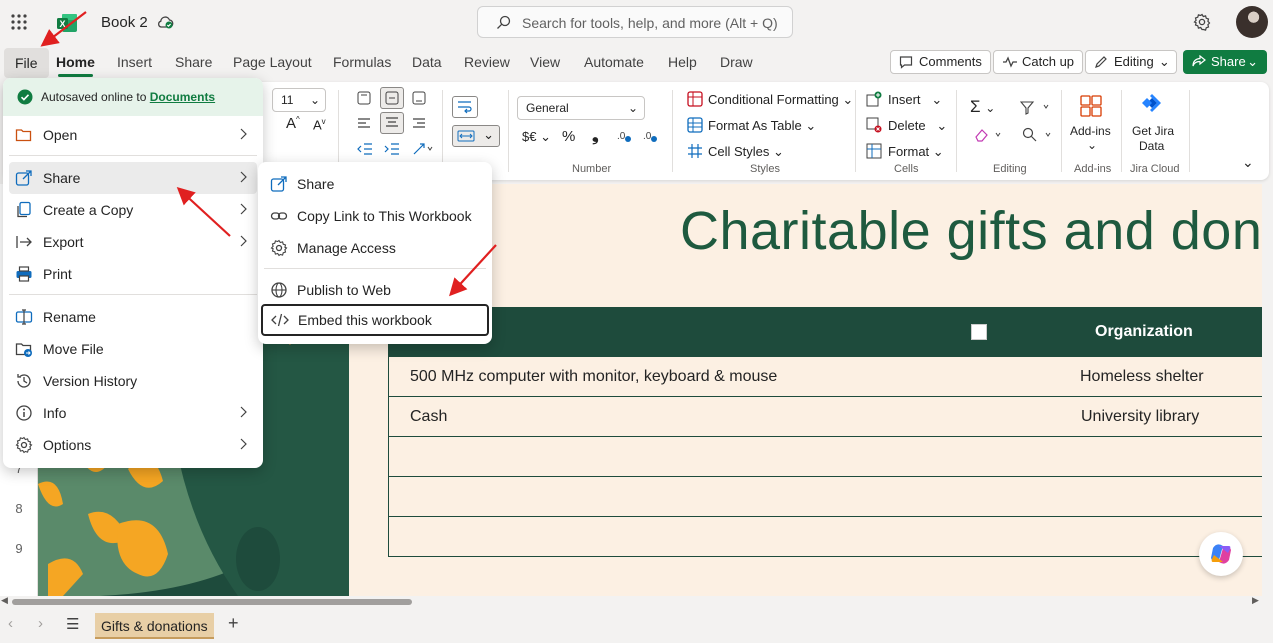  I want to click on get-jira-label-2: Data, so click(1151, 146).